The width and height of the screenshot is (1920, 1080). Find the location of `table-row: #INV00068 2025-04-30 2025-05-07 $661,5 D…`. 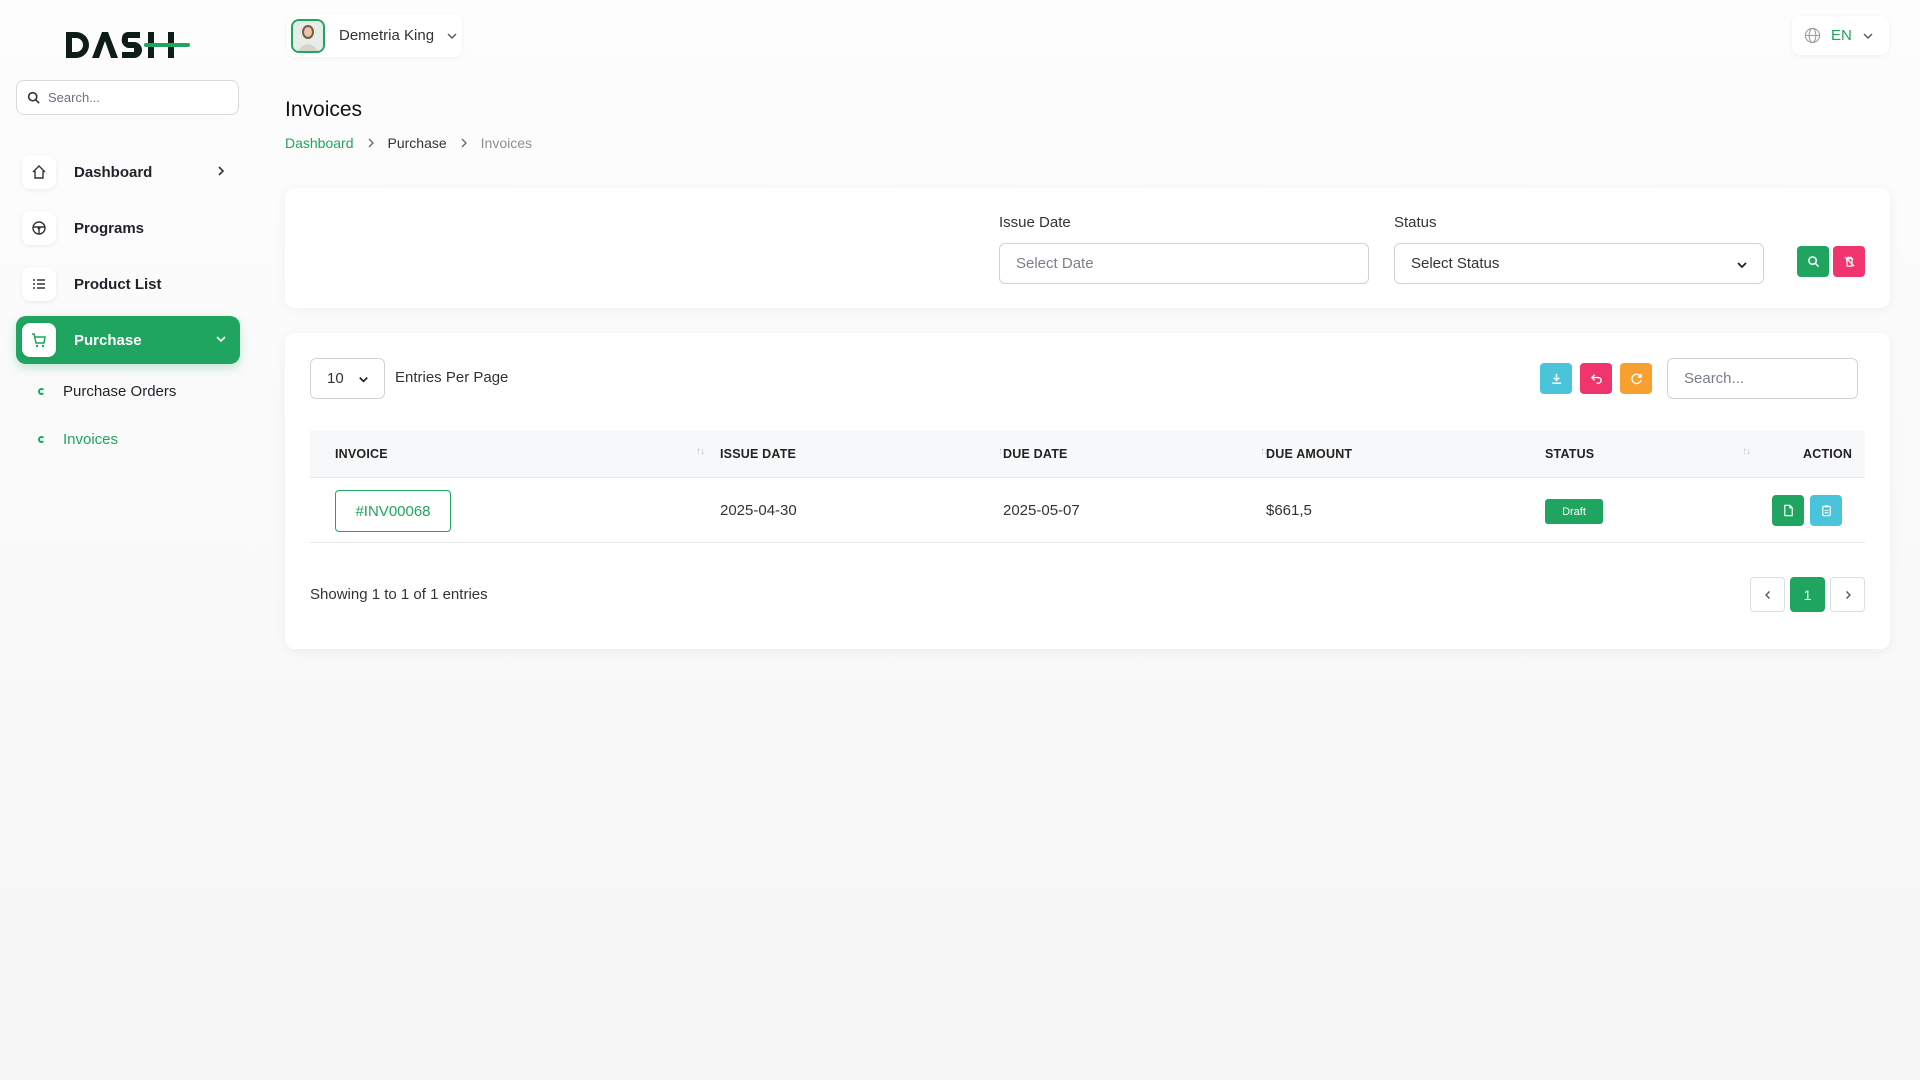

table-row: #INV00068 2025-04-30 2025-05-07 $661,5 D… is located at coordinates (1087, 510).